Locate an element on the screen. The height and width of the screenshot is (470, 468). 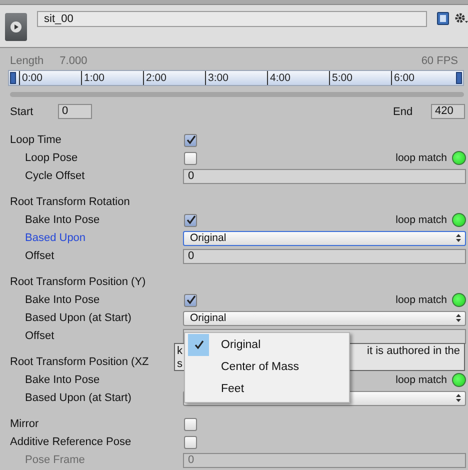
tooltip-text: k is located at coordinates (179, 351).